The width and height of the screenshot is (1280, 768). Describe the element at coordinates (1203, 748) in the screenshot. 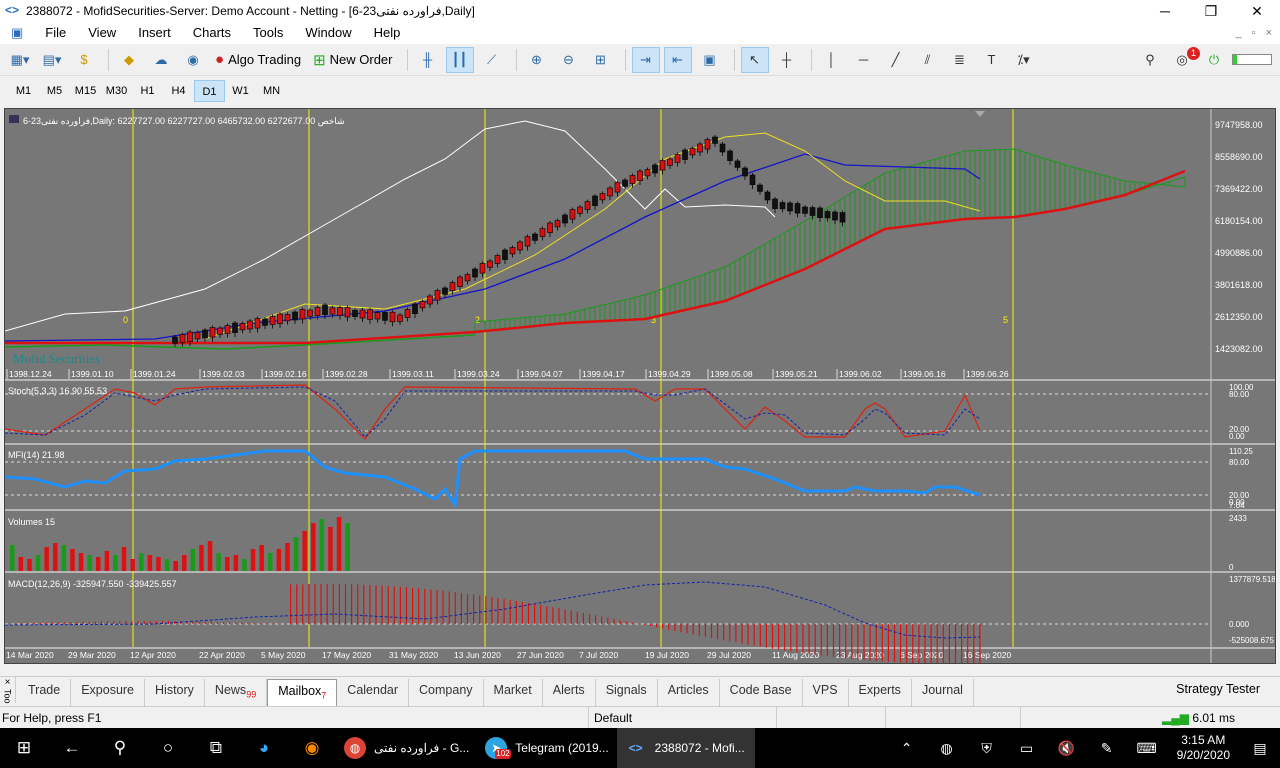

I see `clock: 3:15 AM 9/20/2020` at that location.